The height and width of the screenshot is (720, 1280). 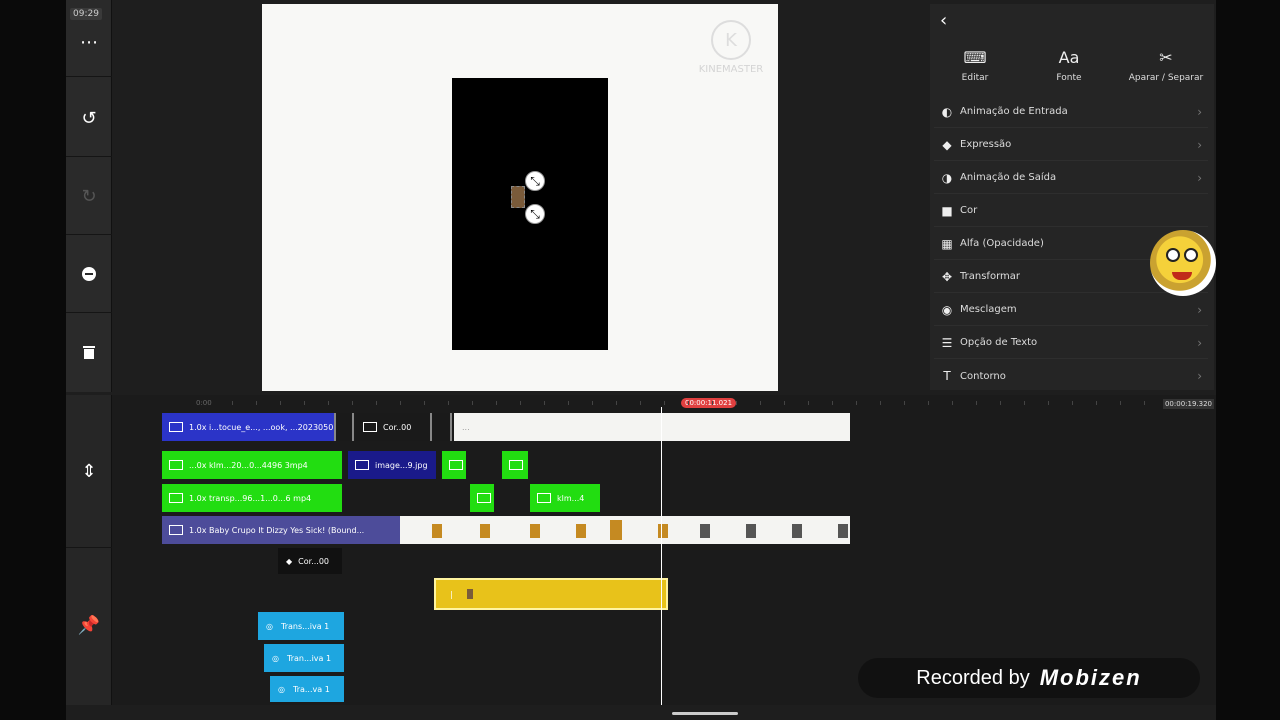 What do you see at coordinates (983, 376) in the screenshot?
I see `menu-label: Contorno` at bounding box center [983, 376].